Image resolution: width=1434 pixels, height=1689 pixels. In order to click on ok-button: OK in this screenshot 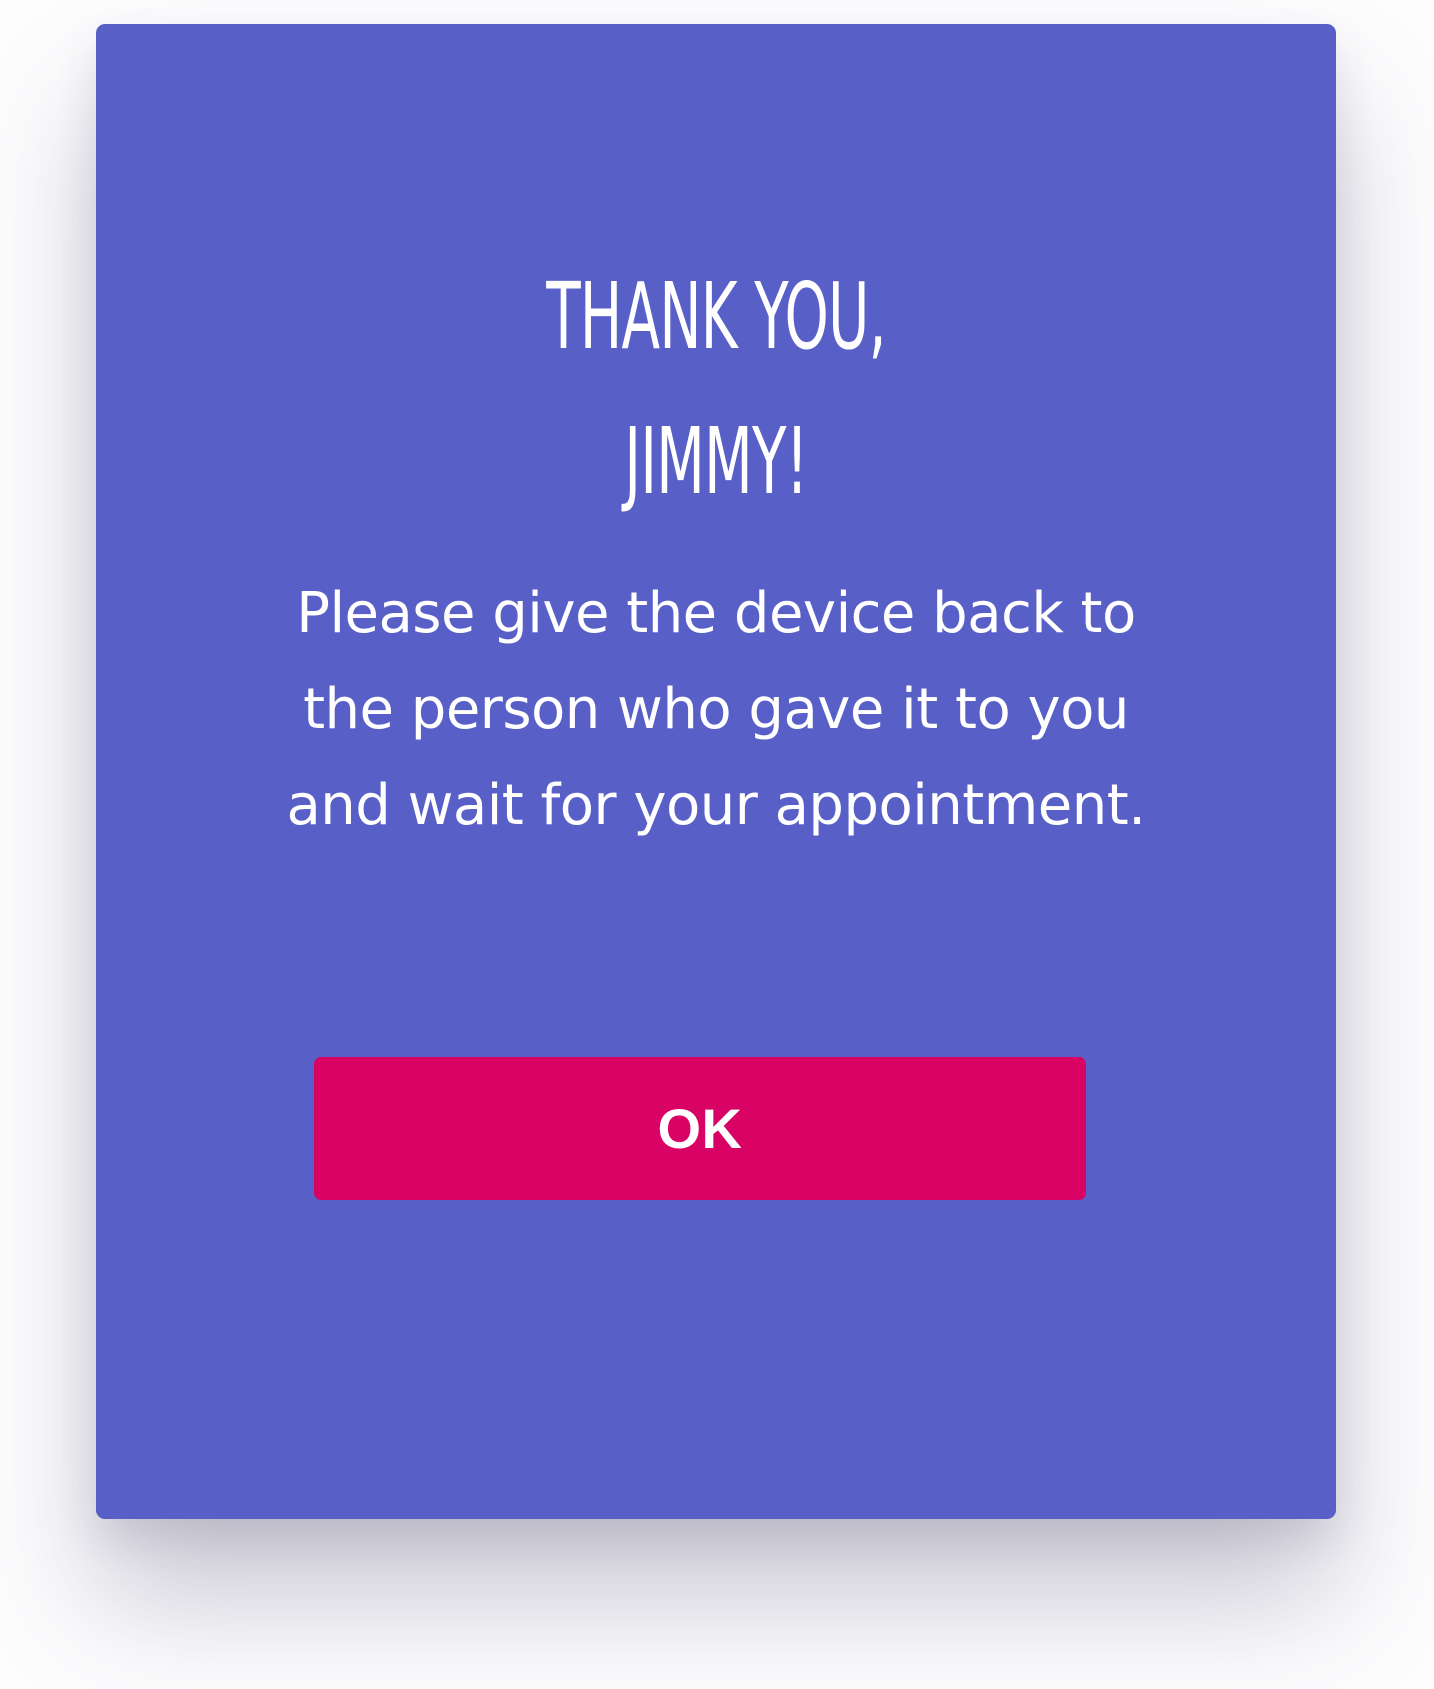, I will do `click(700, 1128)`.